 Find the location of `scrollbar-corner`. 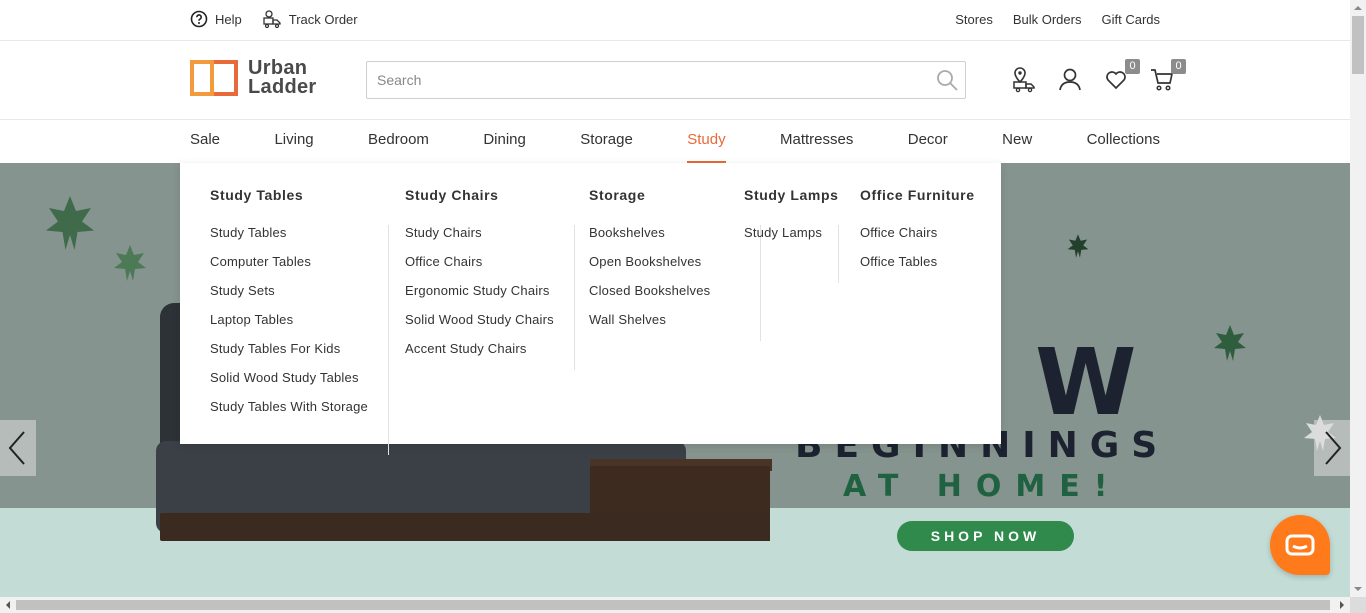

scrollbar-corner is located at coordinates (1358, 605).